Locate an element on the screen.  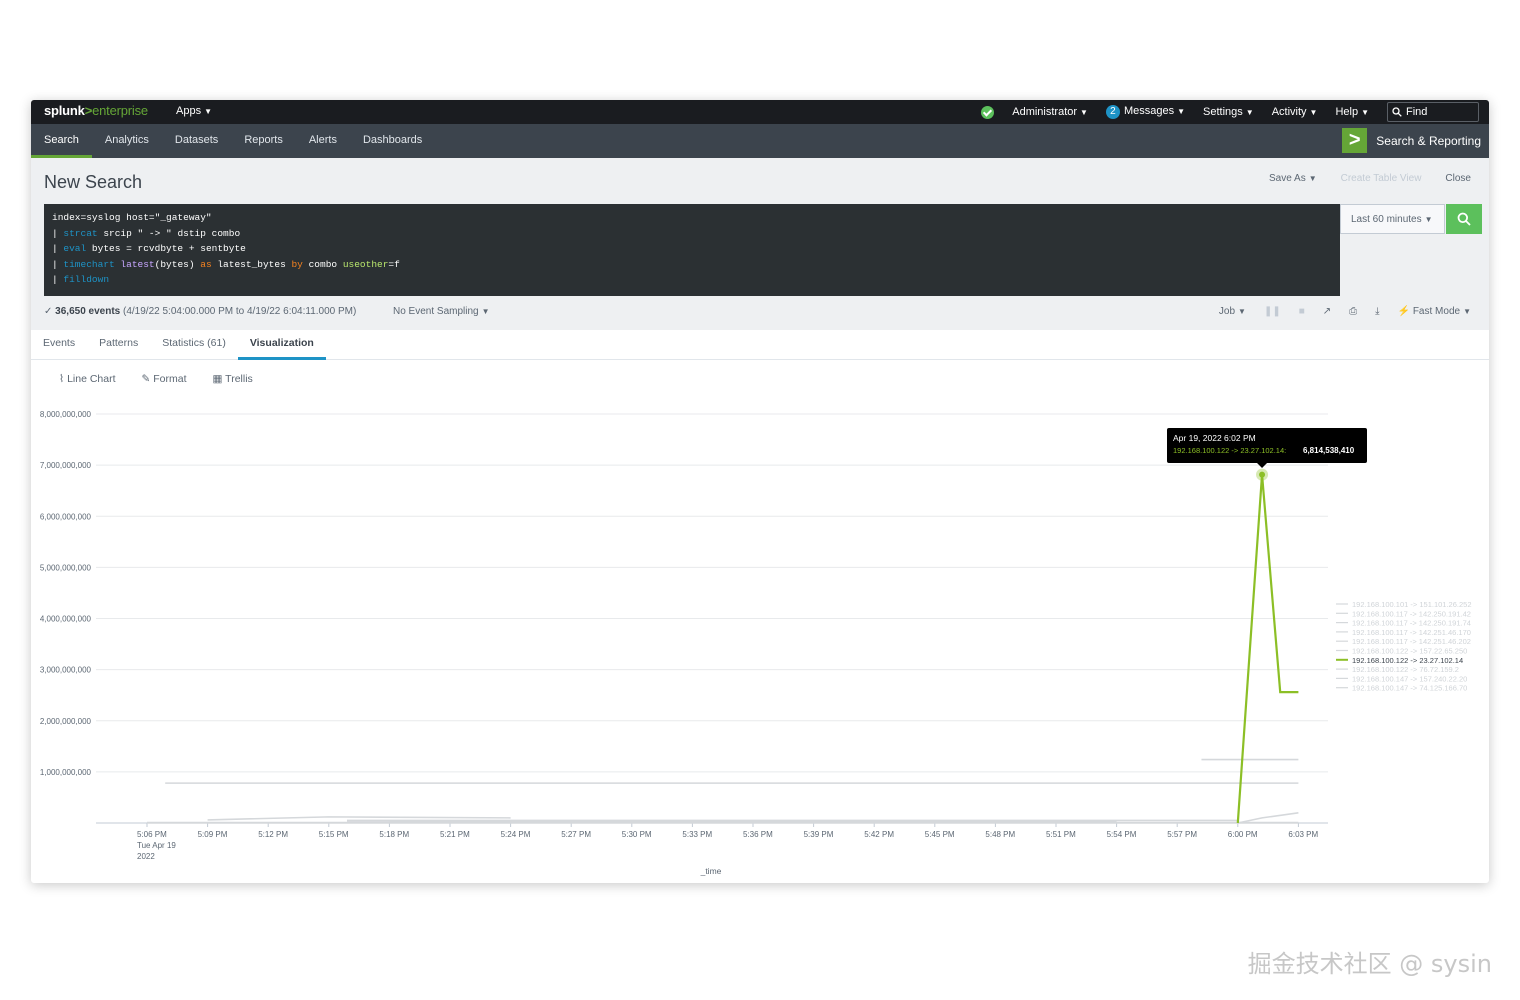
health-ok-icon is located at coordinates (988, 112).